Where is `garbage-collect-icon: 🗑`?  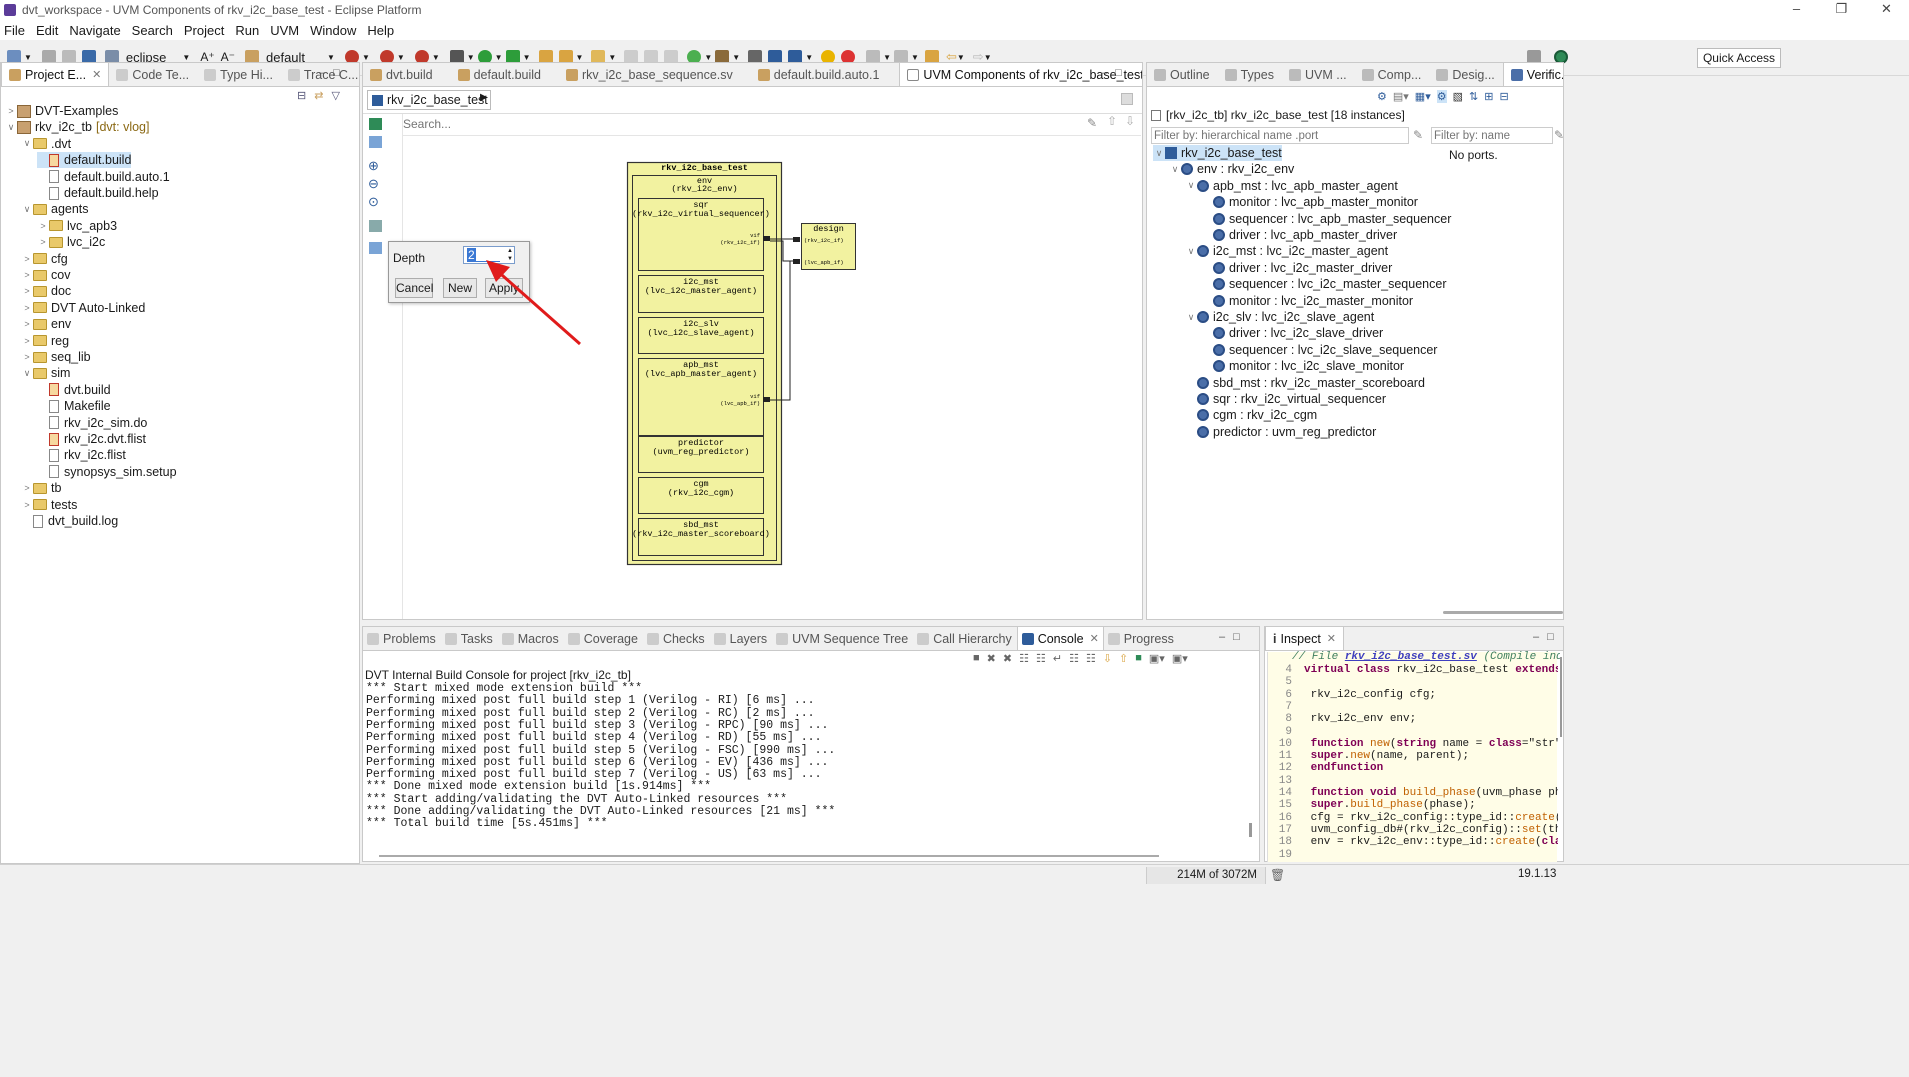
garbage-collect-icon: 🗑 is located at coordinates (1277, 875).